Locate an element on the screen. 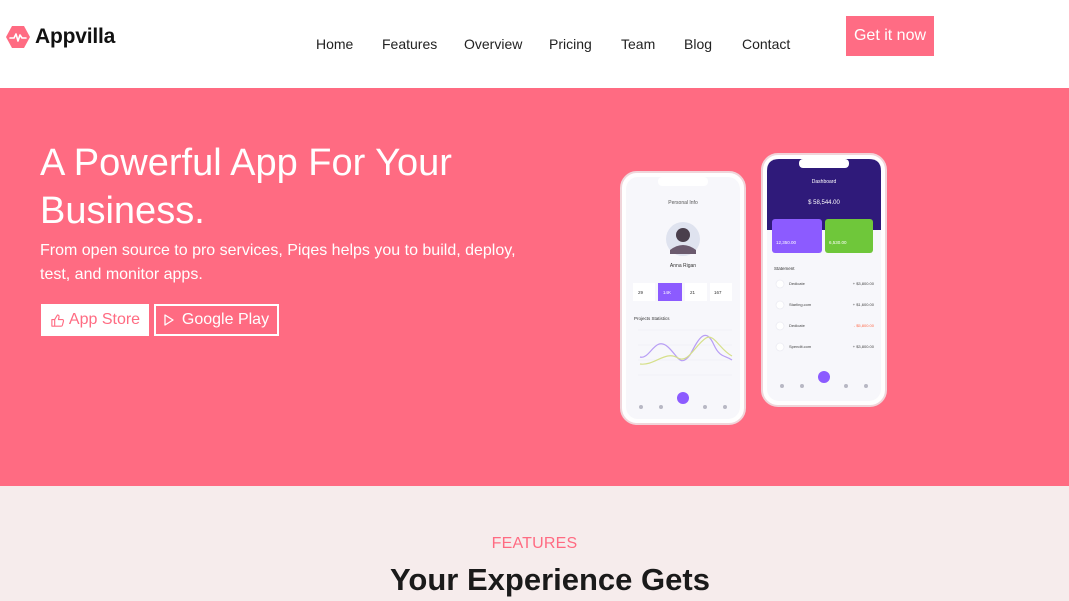 This screenshot has width=1069, height=601. nav-overview: Overview is located at coordinates (493, 44).